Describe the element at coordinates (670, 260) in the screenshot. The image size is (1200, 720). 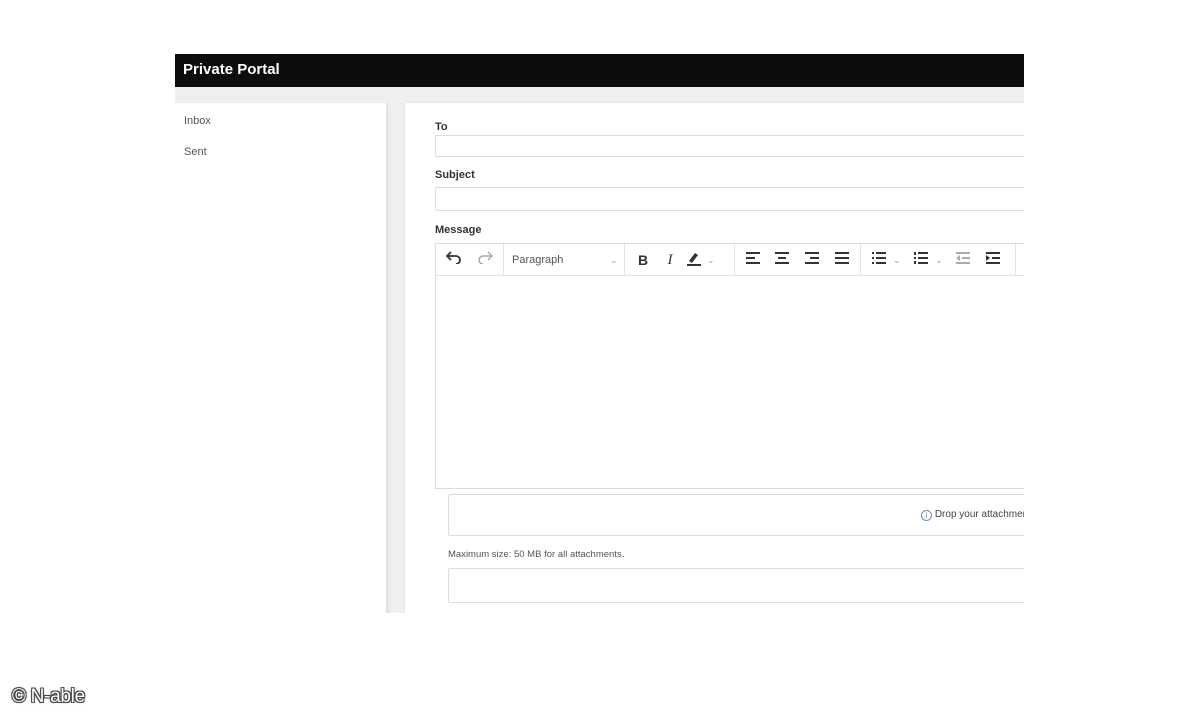
I see `italic-icon: I` at that location.